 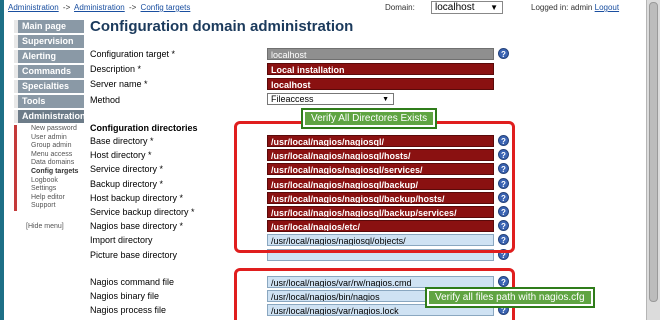 What do you see at coordinates (57, 206) in the screenshot?
I see `submenu-item-support: Support` at bounding box center [57, 206].